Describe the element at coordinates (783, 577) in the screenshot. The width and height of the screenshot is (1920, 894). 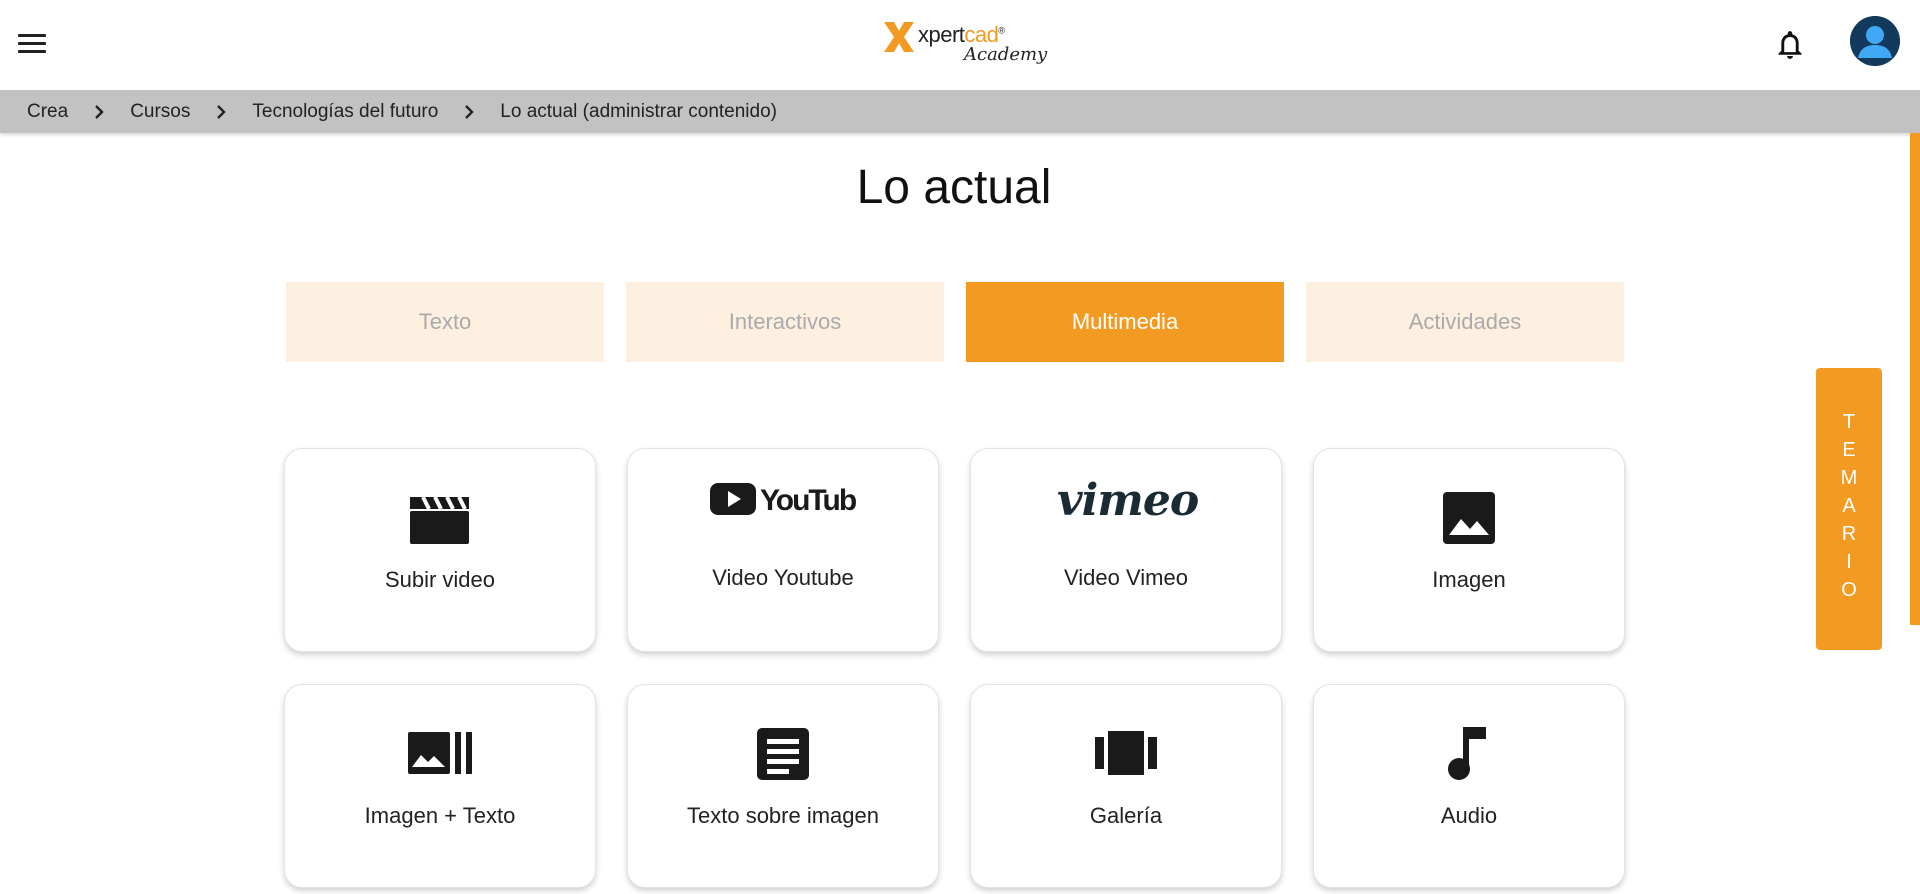
I see `card-label: Video Youtube` at that location.